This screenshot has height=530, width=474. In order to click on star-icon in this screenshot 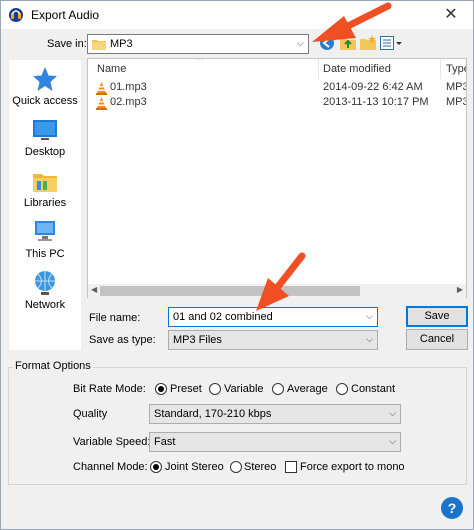, I will do `click(45, 79)`.